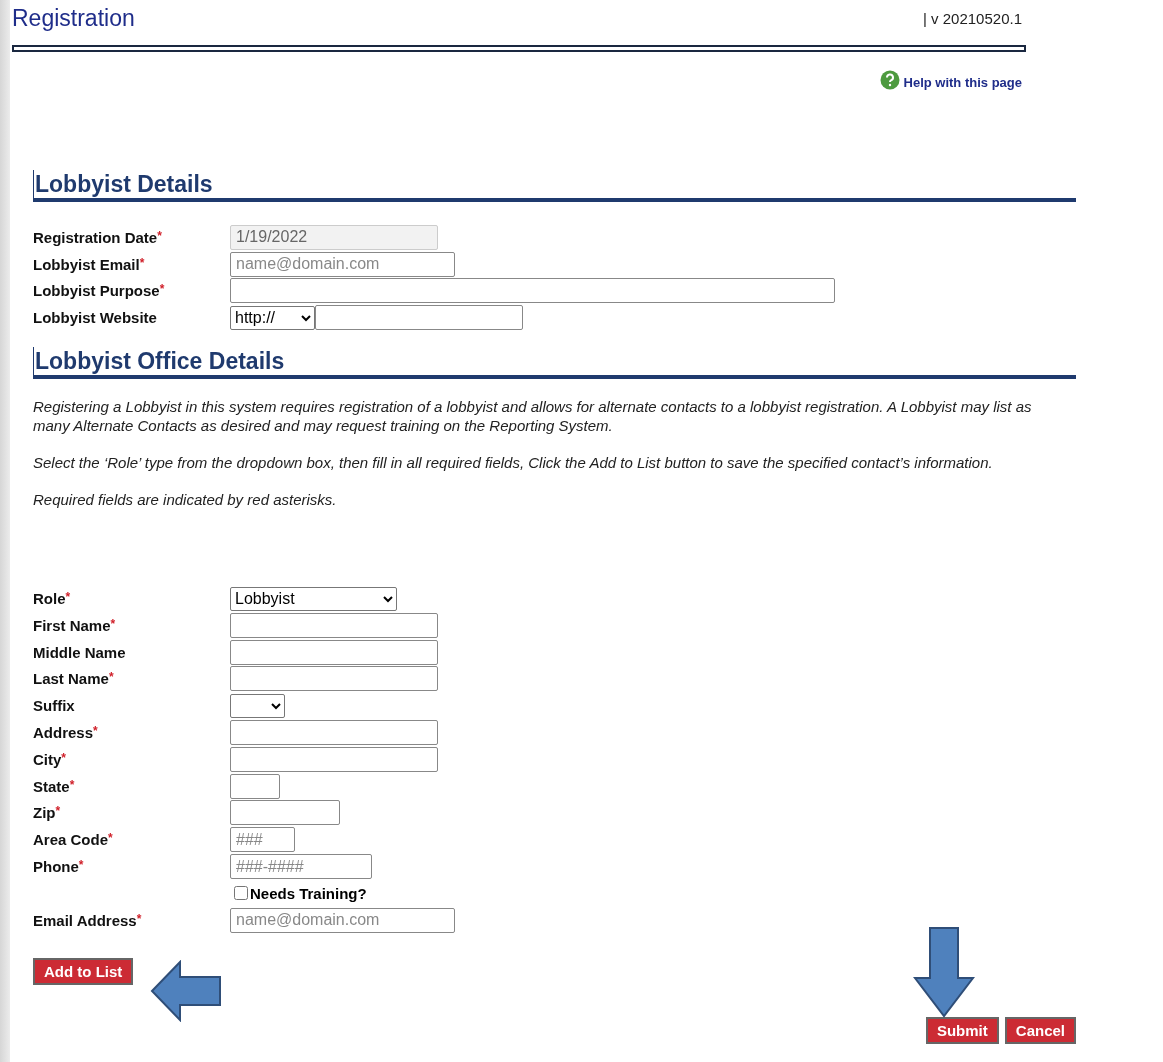 This screenshot has width=1163, height=1062. What do you see at coordinates (52, 599) in the screenshot?
I see `field-label: Role*` at bounding box center [52, 599].